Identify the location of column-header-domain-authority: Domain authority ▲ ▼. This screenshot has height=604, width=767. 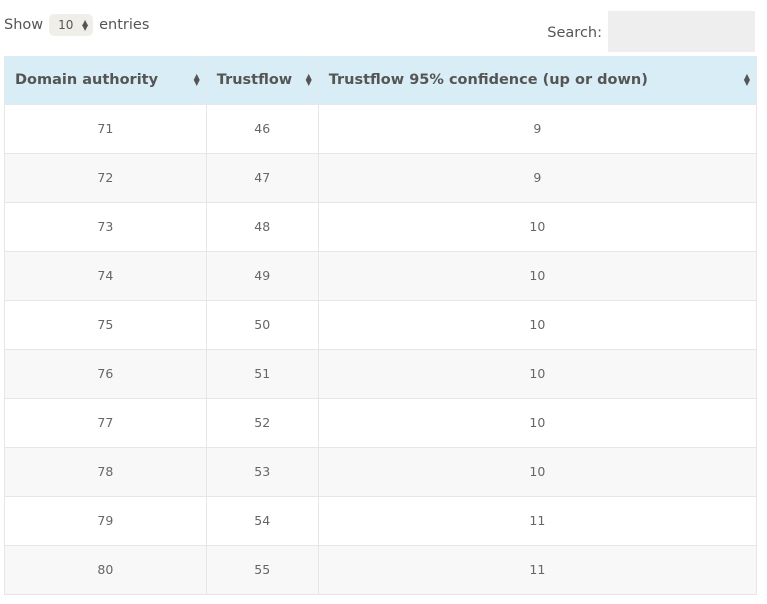
(105, 80).